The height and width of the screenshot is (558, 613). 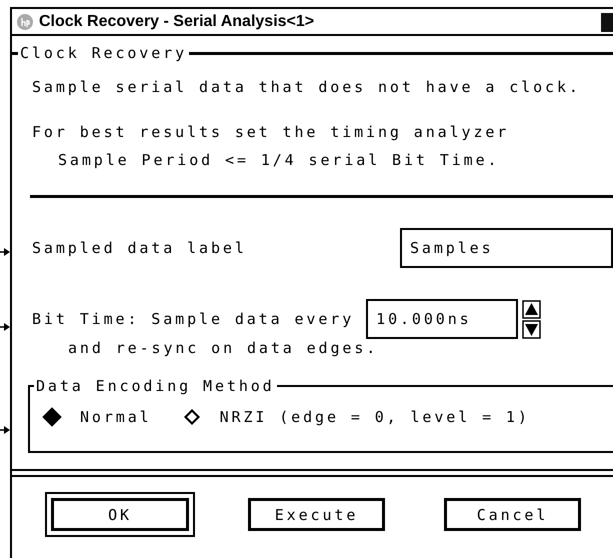 What do you see at coordinates (155, 386) in the screenshot?
I see `group-title: Data Encoding Method` at bounding box center [155, 386].